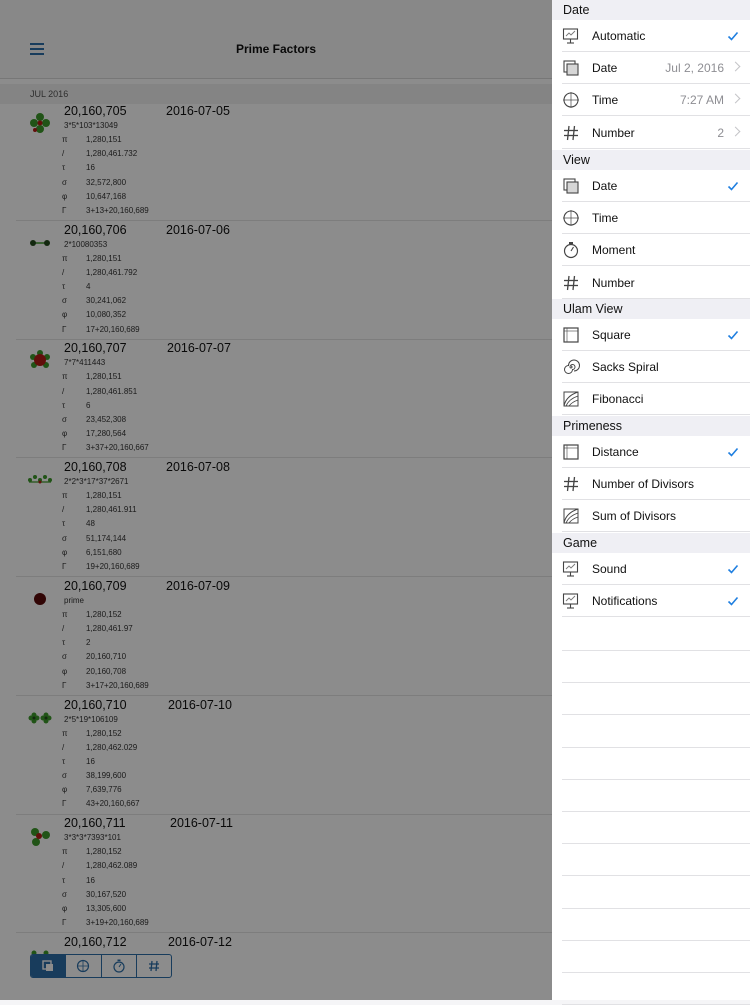  What do you see at coordinates (611, 335) in the screenshot?
I see `settings-item-label: Square` at bounding box center [611, 335].